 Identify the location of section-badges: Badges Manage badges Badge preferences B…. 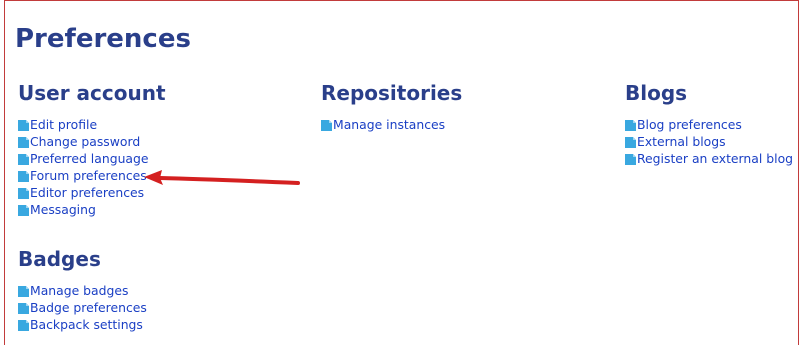
(82, 289).